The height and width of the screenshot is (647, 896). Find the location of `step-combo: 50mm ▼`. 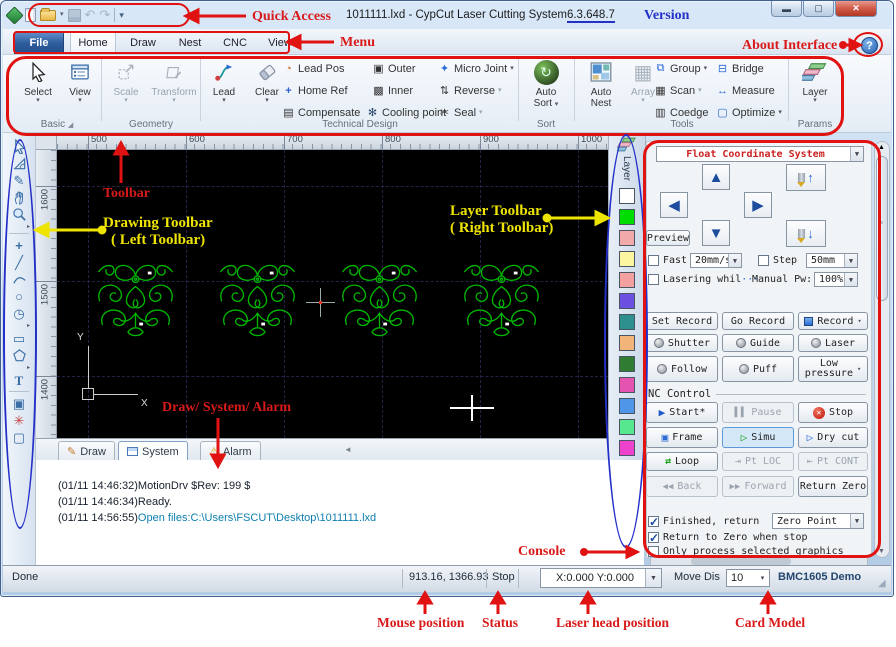

step-combo: 50mm ▼ is located at coordinates (832, 260).